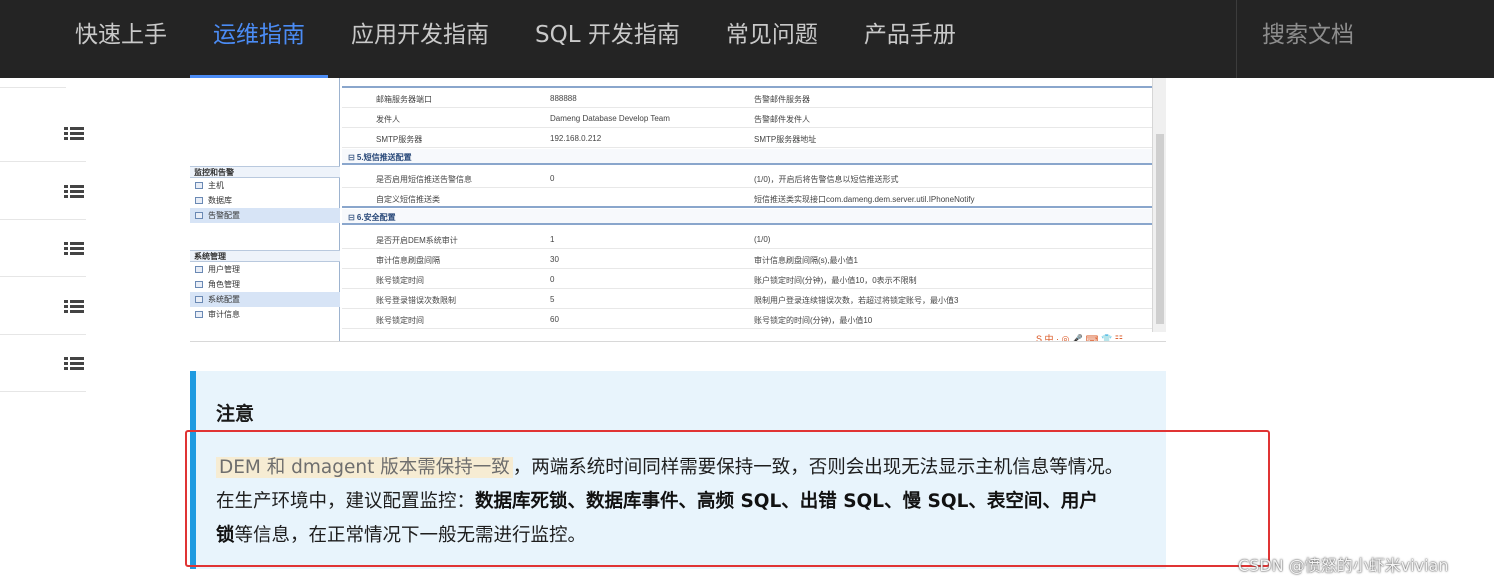 This screenshot has height=583, width=1494. What do you see at coordinates (417, 240) in the screenshot?
I see `cell-name: 是否开启DEM系统审计` at bounding box center [417, 240].